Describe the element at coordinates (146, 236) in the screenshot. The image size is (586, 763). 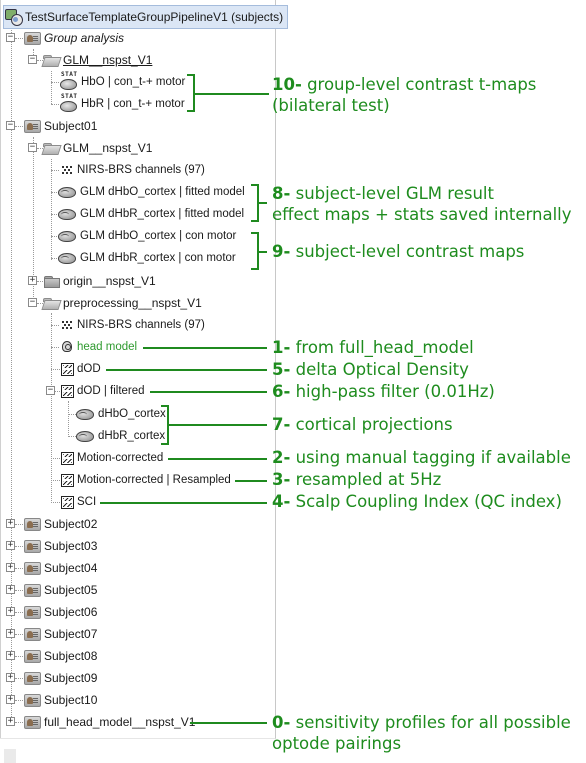
I see `tree-node-glm-hbo-con: GLM dHbO_cortex | con motor` at that location.